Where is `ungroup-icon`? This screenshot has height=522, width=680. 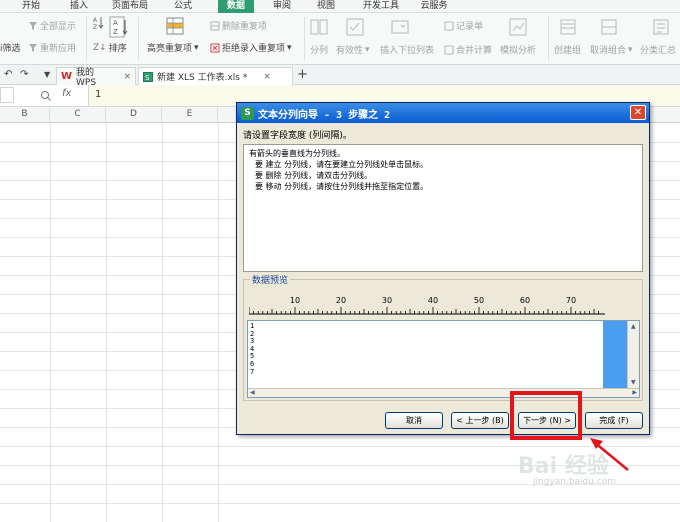
ungroup-icon is located at coordinates (609, 27).